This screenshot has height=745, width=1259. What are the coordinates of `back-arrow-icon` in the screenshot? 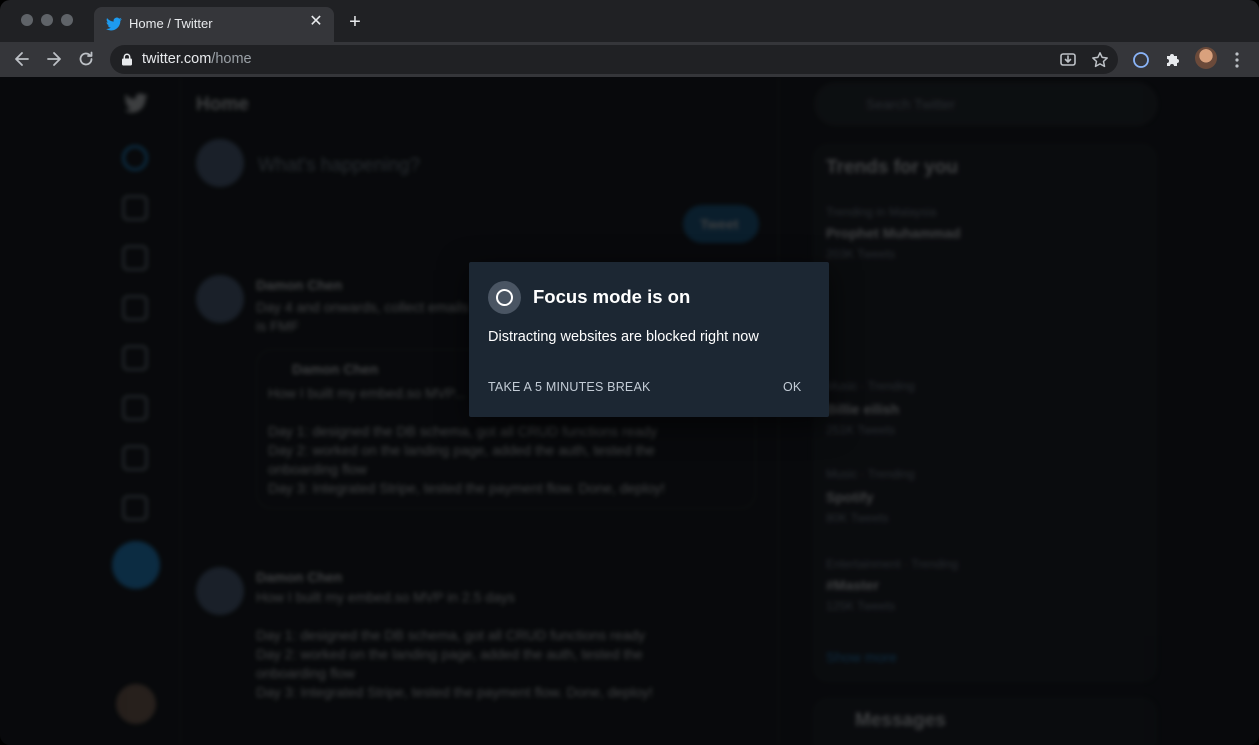 It's located at (22, 59).